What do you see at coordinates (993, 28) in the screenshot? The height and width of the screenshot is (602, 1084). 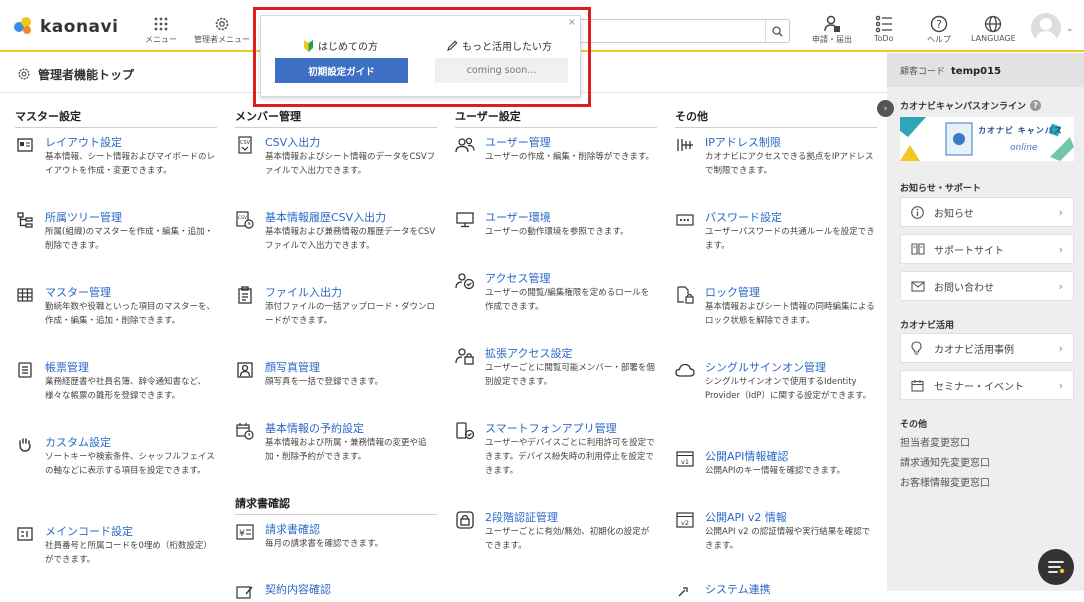 I see `language-button: LANGUAGE` at bounding box center [993, 28].